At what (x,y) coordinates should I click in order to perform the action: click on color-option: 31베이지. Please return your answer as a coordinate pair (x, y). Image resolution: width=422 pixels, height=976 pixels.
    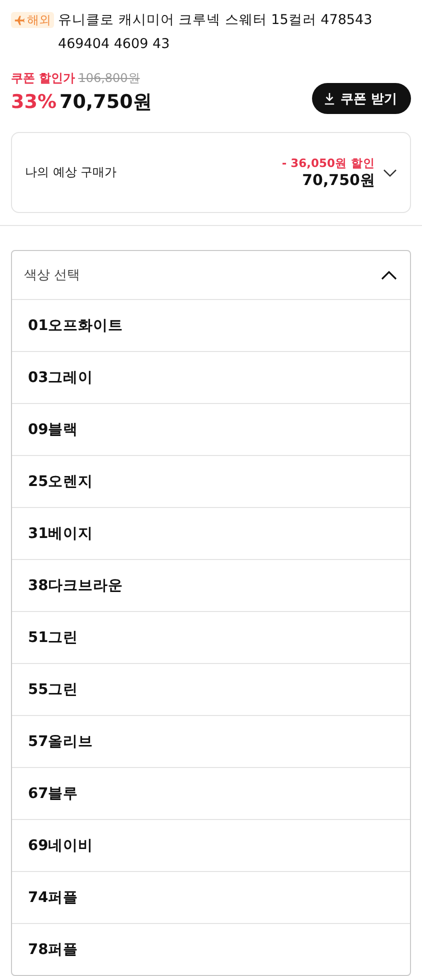
    Looking at the image, I should click on (211, 533).